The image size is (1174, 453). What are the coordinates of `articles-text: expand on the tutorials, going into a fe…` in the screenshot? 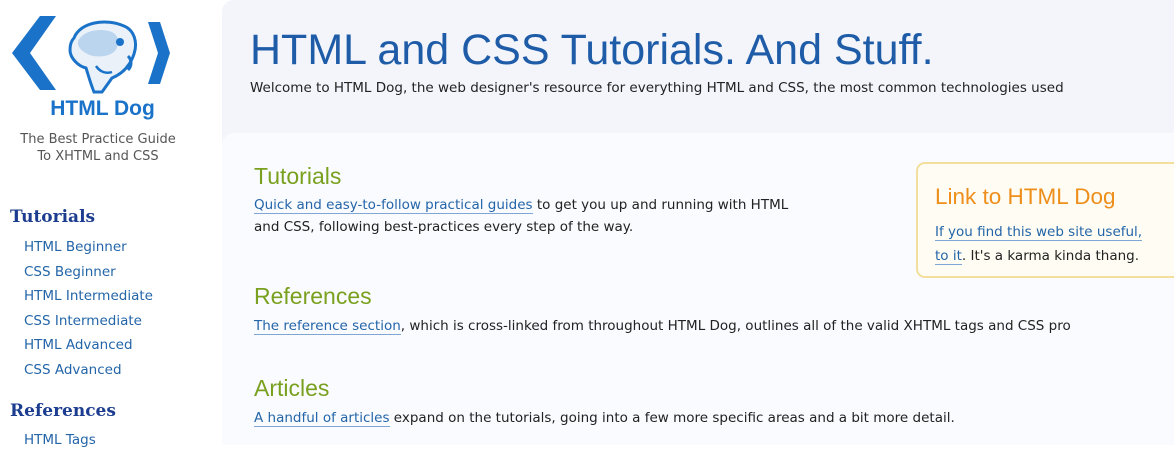 It's located at (672, 418).